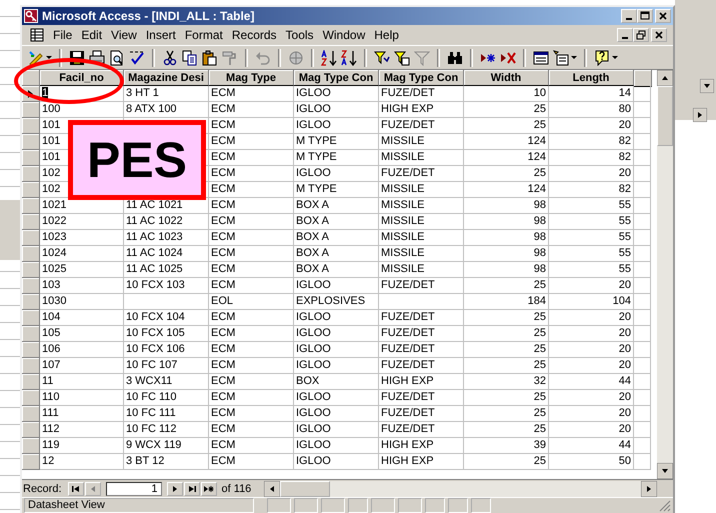 This screenshot has width=716, height=513. What do you see at coordinates (166, 398) in the screenshot?
I see `table-cell: 10 FC 110` at bounding box center [166, 398].